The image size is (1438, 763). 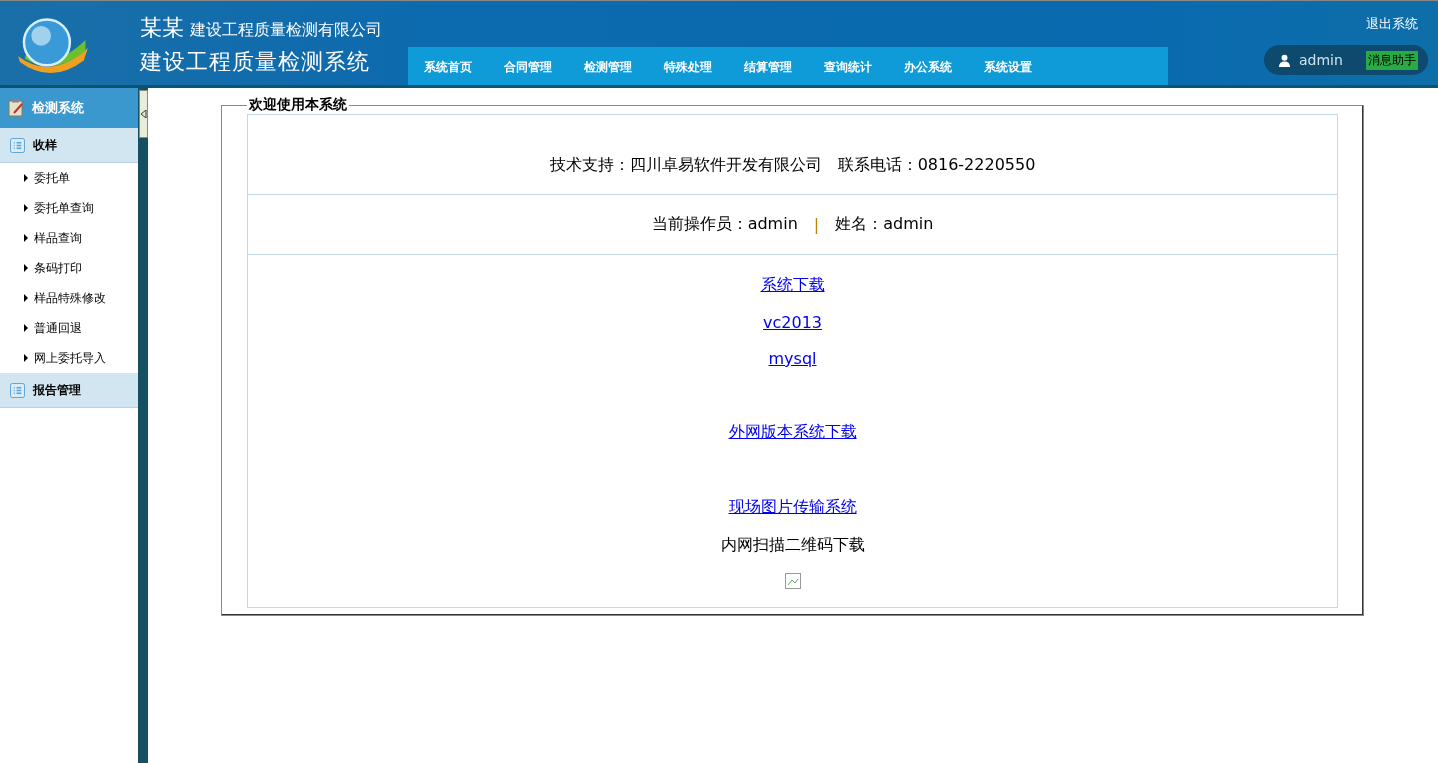 What do you see at coordinates (70, 358) in the screenshot?
I see `sidebar-item: 网上委托导入` at bounding box center [70, 358].